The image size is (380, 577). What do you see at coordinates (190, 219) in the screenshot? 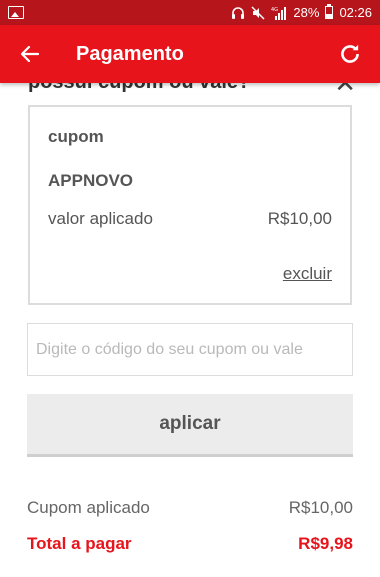
I see `applied-value-row: valor aplicado R$10,00` at bounding box center [190, 219].